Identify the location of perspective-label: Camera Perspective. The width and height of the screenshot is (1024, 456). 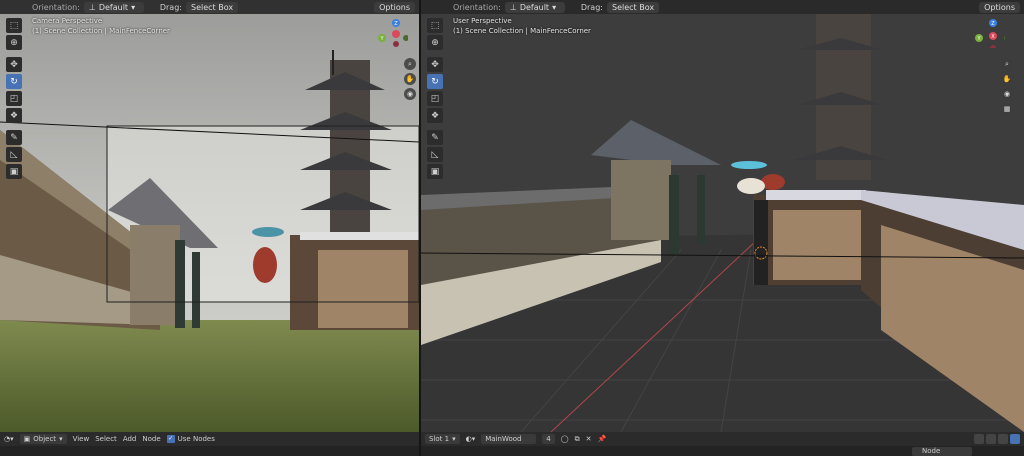
(67, 21).